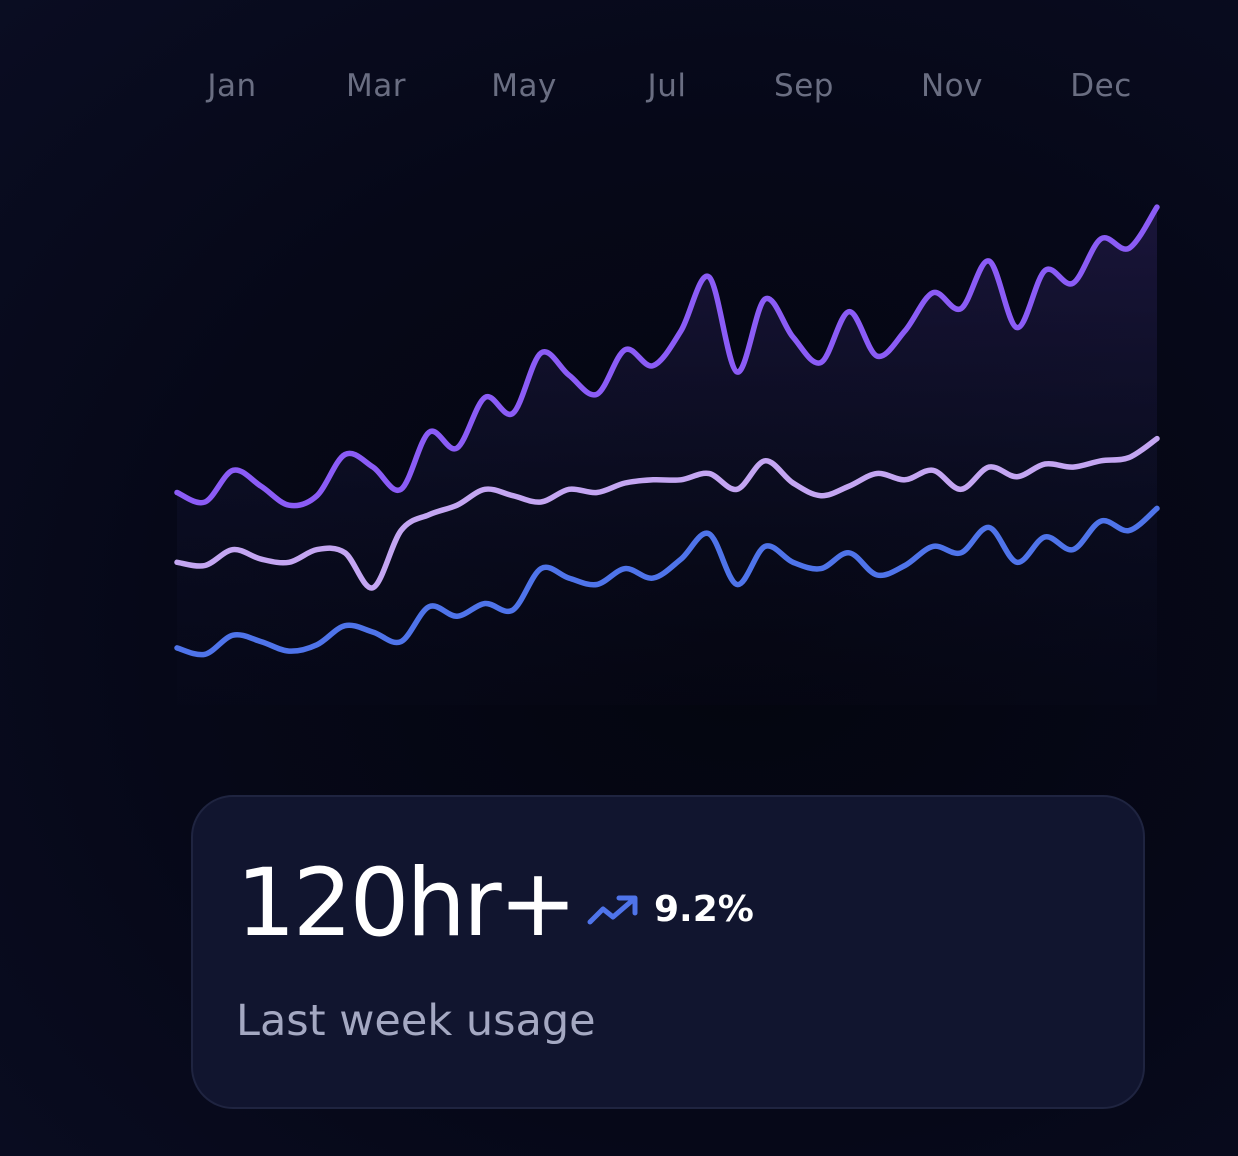  What do you see at coordinates (406, 903) in the screenshot?
I see `usage-value: 120hr+` at bounding box center [406, 903].